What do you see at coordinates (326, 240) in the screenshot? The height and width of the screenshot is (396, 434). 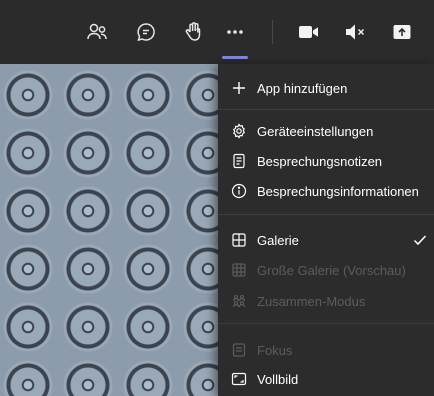 I see `menu-item-gallery: Galerie` at bounding box center [326, 240].